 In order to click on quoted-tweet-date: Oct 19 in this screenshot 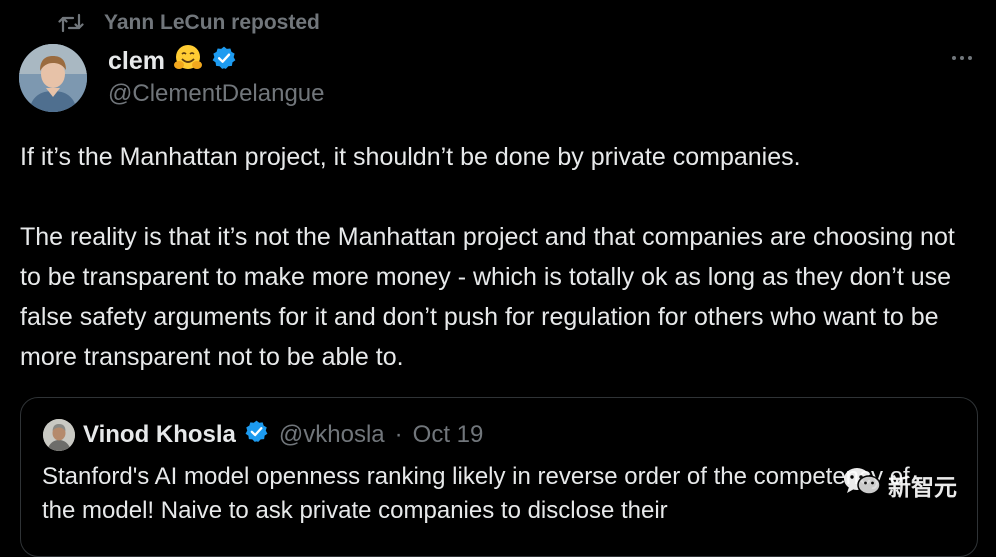, I will do `click(448, 435)`.